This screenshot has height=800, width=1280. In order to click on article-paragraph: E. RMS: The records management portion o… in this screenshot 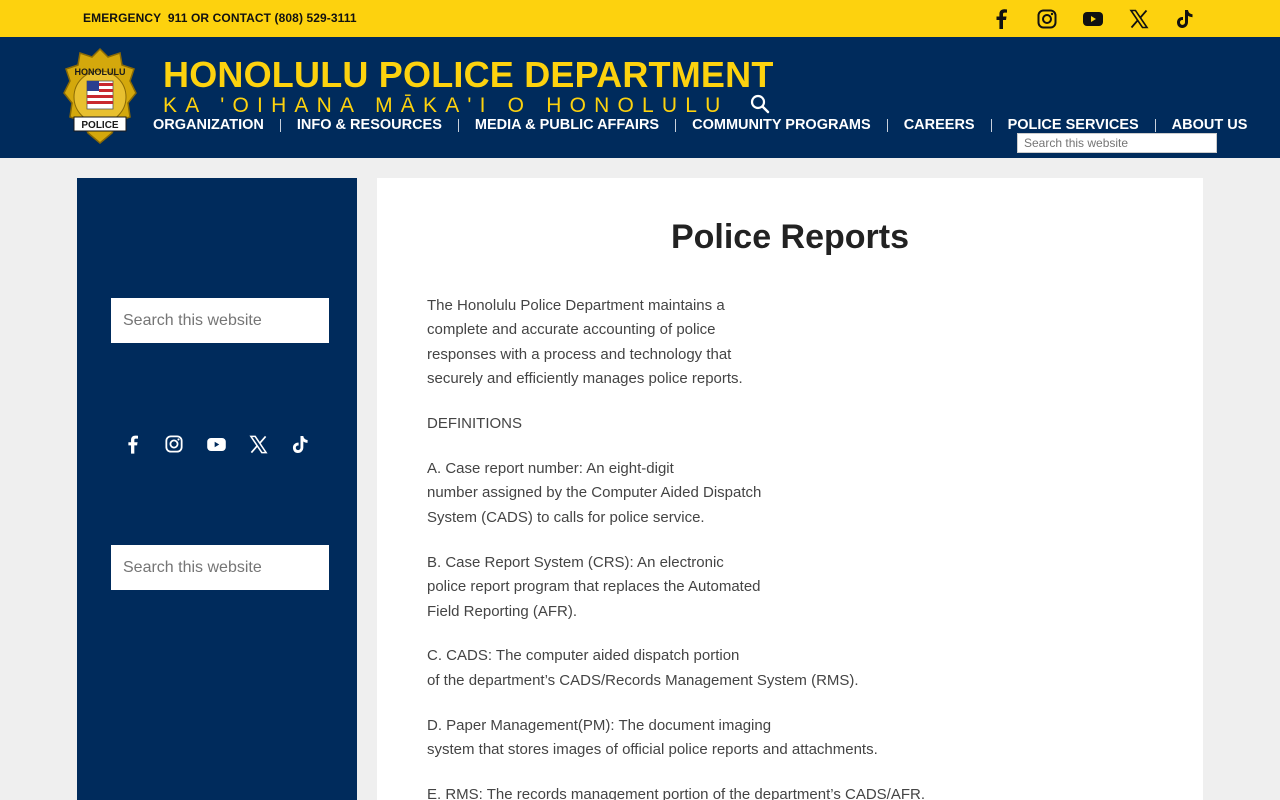, I will do `click(687, 791)`.